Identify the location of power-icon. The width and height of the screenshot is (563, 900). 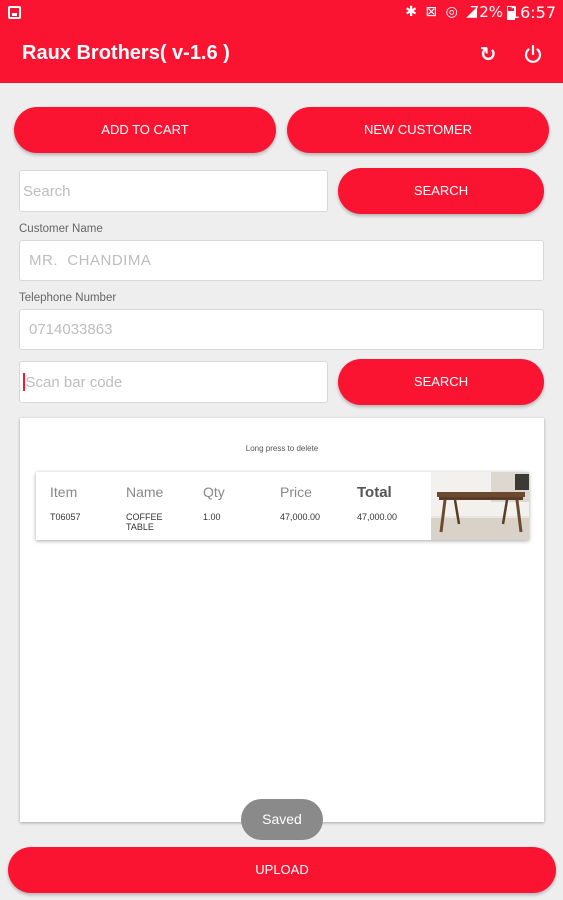
(533, 54).